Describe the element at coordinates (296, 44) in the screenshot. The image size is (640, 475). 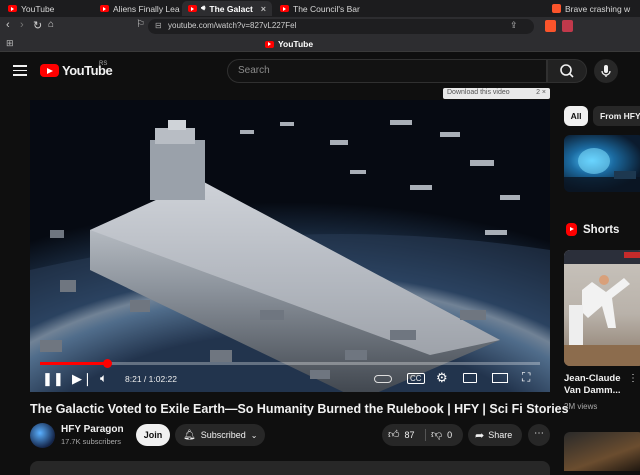
I see `page-title-text: YouTube` at that location.